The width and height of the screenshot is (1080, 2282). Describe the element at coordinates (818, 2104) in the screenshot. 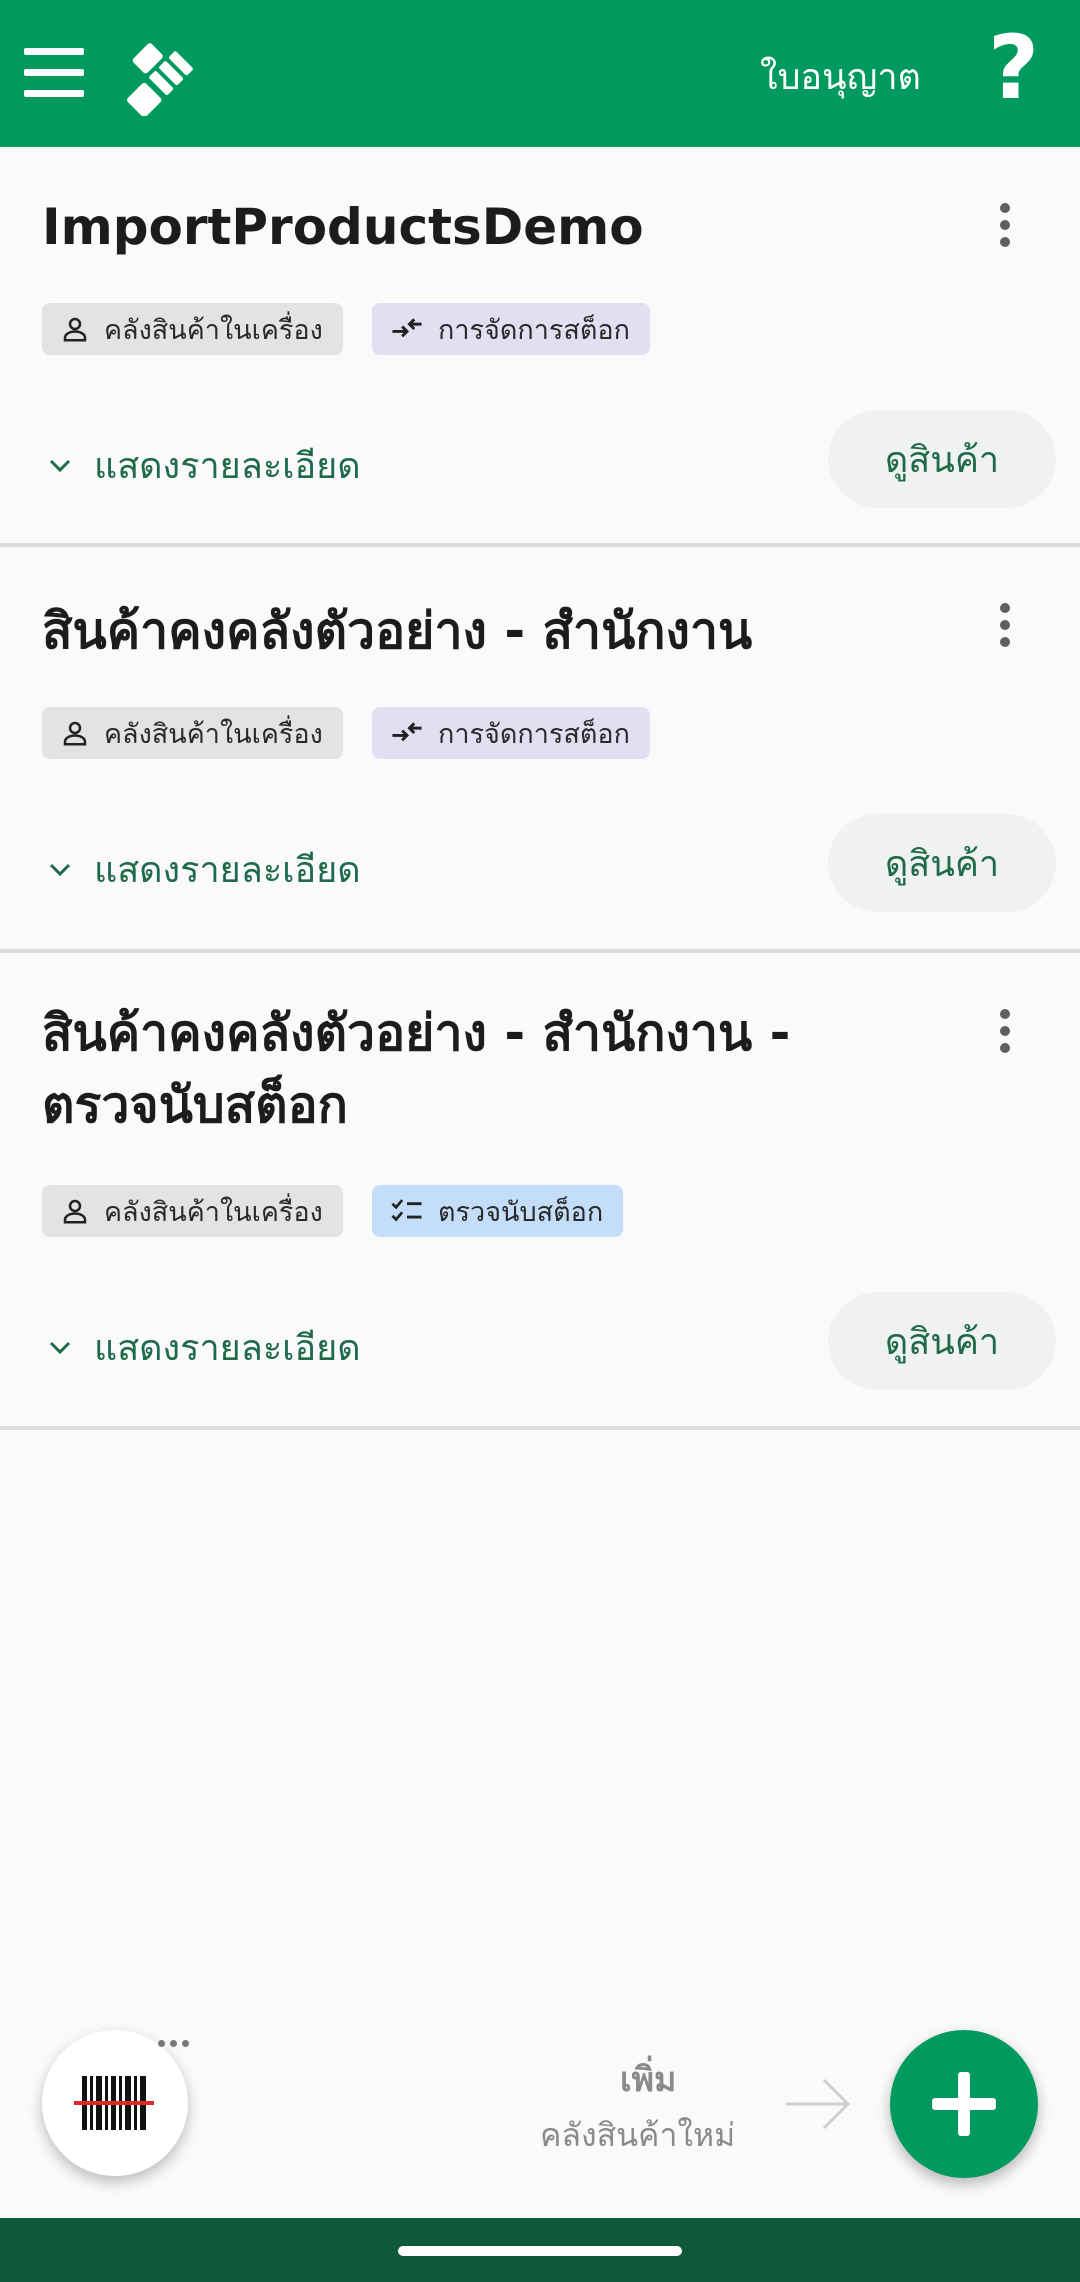

I see `arrow-right-icon` at that location.